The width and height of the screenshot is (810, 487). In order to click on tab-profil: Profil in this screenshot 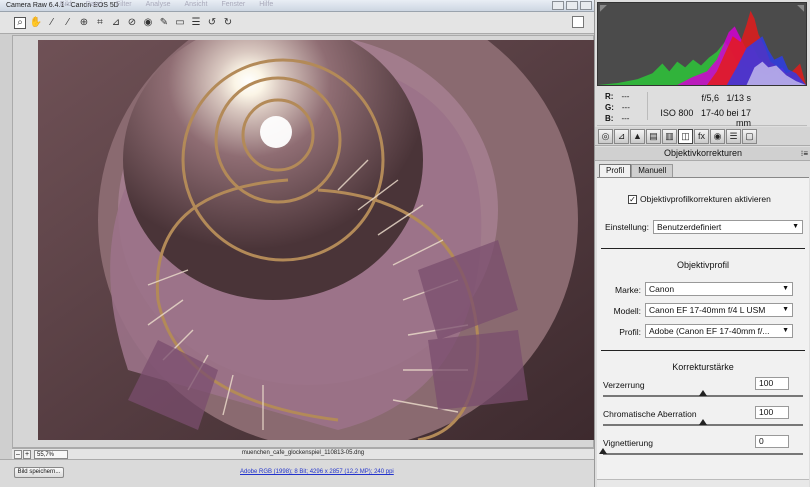, I will do `click(615, 170)`.